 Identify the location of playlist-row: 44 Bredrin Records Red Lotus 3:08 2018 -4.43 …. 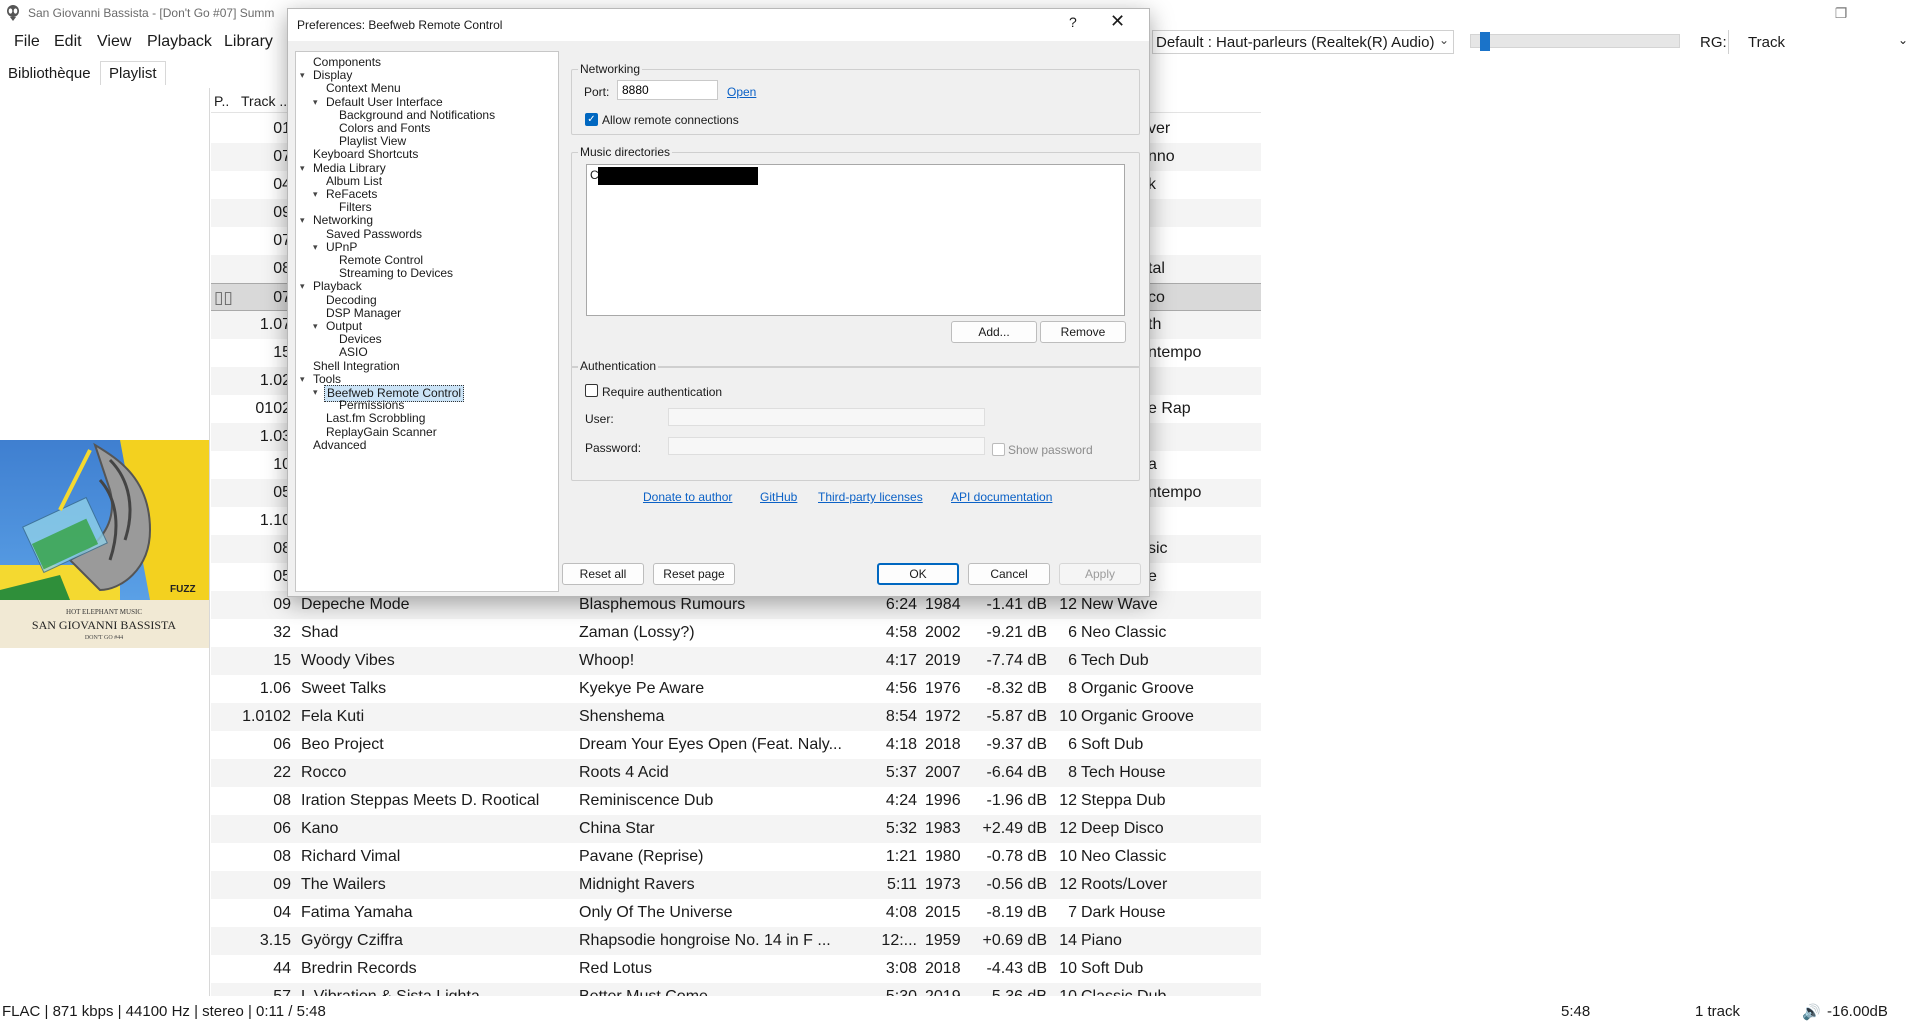
(736, 969).